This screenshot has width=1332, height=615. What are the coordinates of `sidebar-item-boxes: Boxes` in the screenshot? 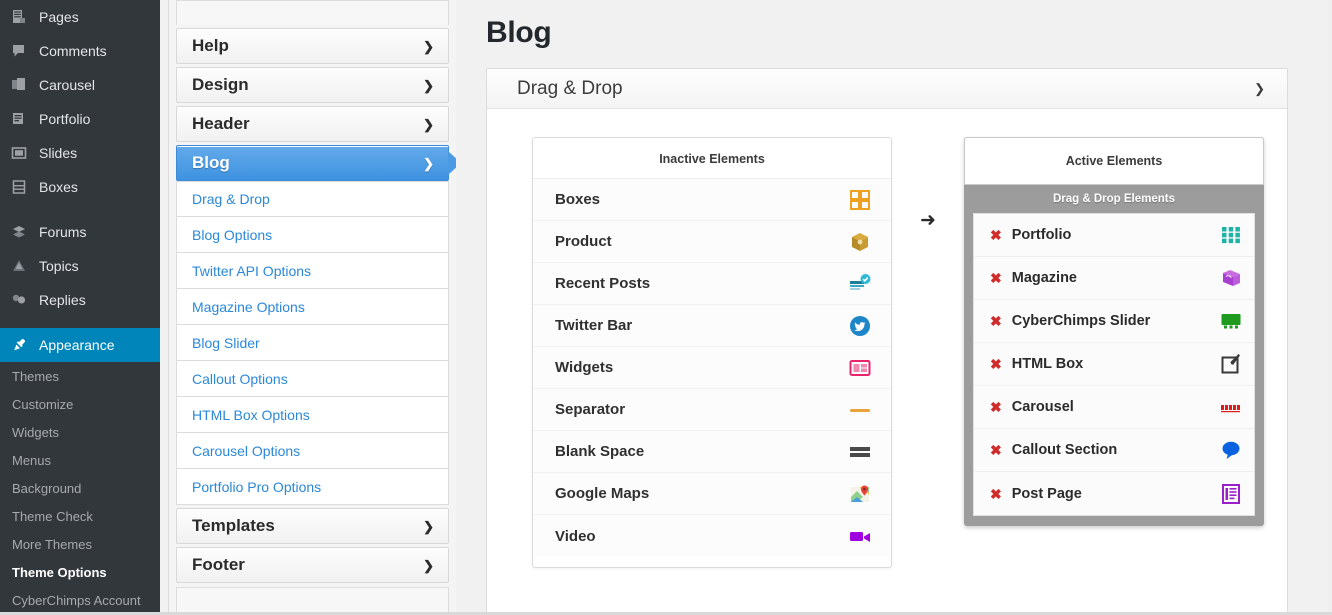 It's located at (80, 187).